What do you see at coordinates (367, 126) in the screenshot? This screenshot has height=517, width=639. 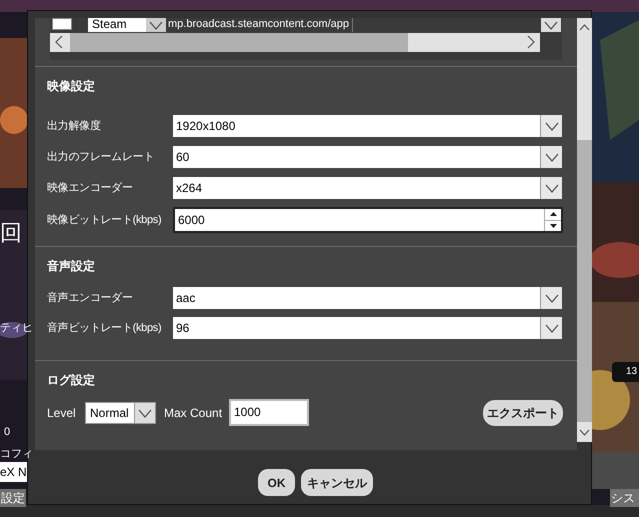 I see `dropdown: 1920x1080` at bounding box center [367, 126].